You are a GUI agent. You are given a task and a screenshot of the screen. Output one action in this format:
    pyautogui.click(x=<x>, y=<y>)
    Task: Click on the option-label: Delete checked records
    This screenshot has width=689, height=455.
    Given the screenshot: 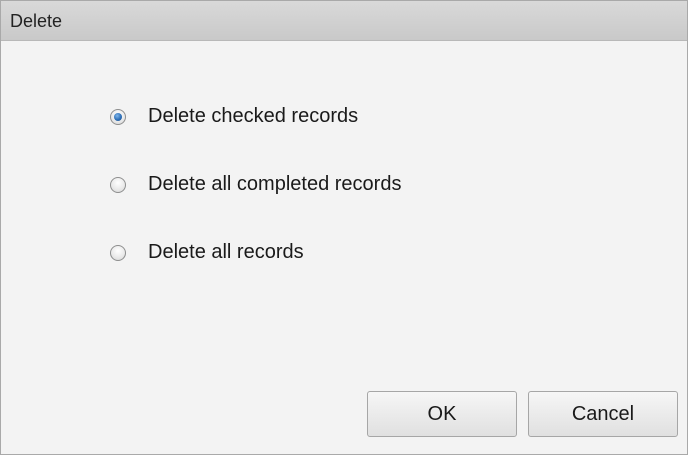 What is the action you would take?
    pyautogui.click(x=253, y=116)
    